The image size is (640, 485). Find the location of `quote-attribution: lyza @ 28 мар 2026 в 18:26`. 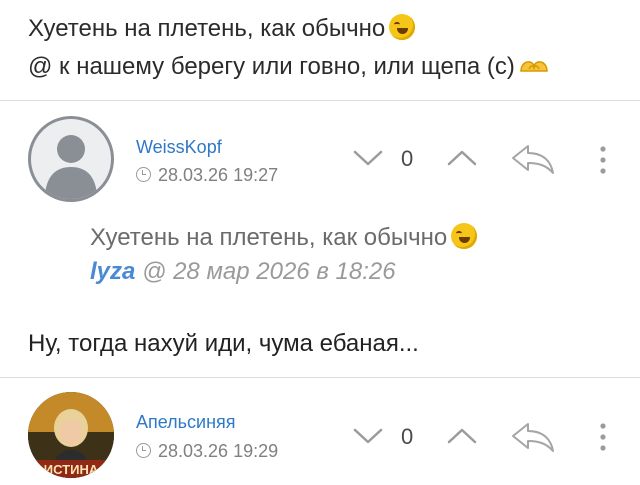

quote-attribution: lyza @ 28 мар 2026 в 18:26 is located at coordinates (243, 272).